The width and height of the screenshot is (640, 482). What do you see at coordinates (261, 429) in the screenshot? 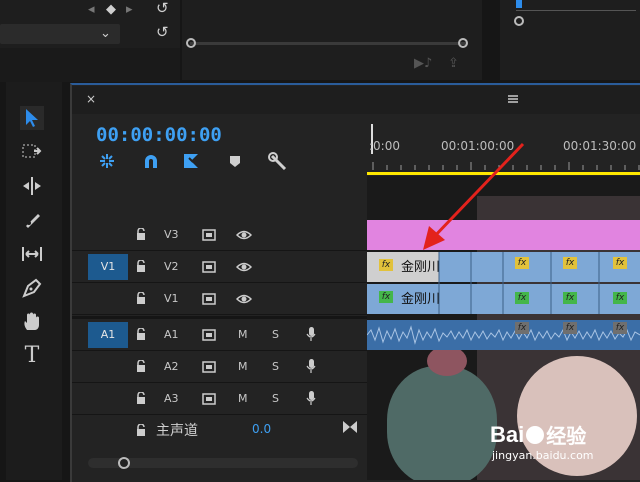
I see `master-volume-value: 0.0` at bounding box center [261, 429].